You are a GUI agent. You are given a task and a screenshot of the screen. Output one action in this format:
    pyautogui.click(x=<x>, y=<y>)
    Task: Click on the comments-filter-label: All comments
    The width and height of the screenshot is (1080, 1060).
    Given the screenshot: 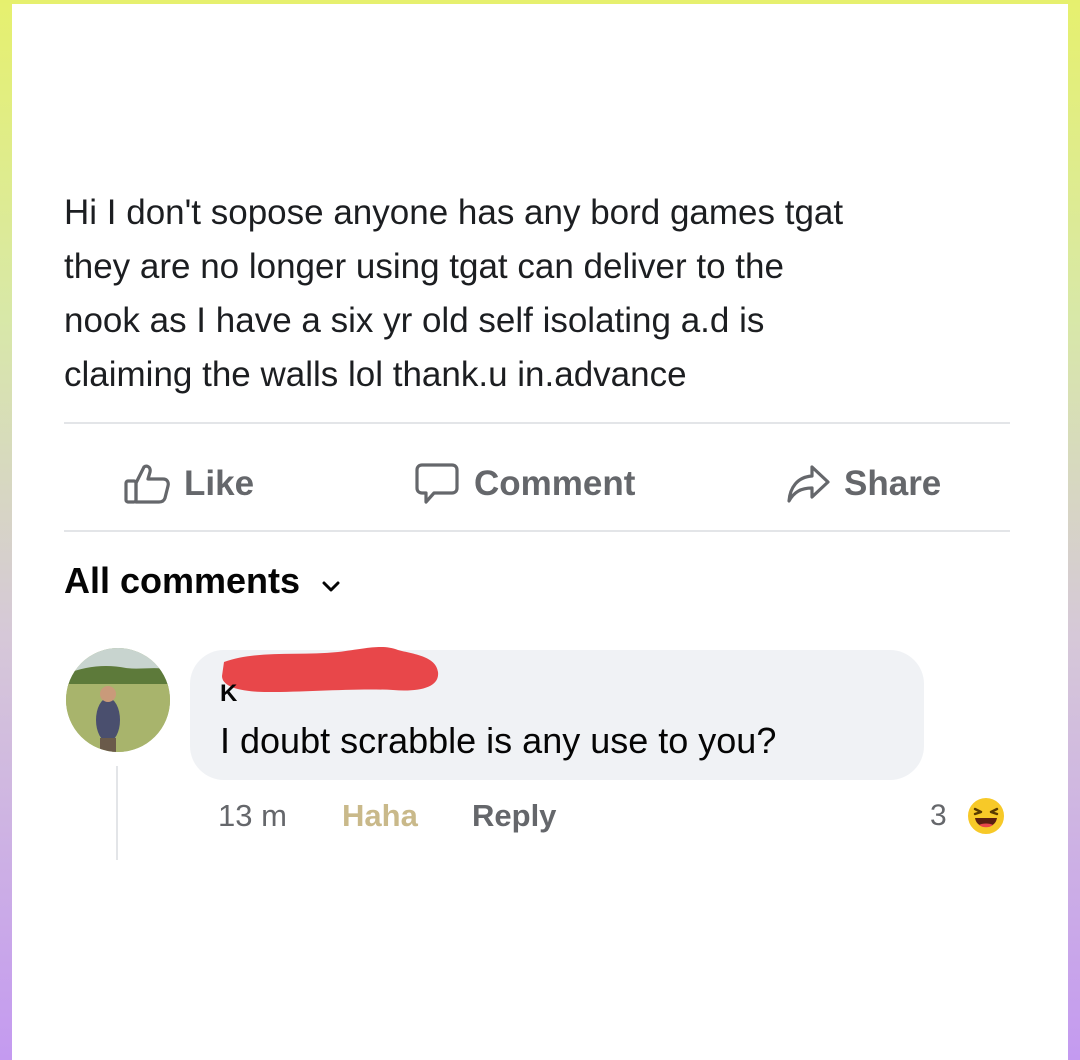 What is the action you would take?
    pyautogui.click(x=182, y=580)
    